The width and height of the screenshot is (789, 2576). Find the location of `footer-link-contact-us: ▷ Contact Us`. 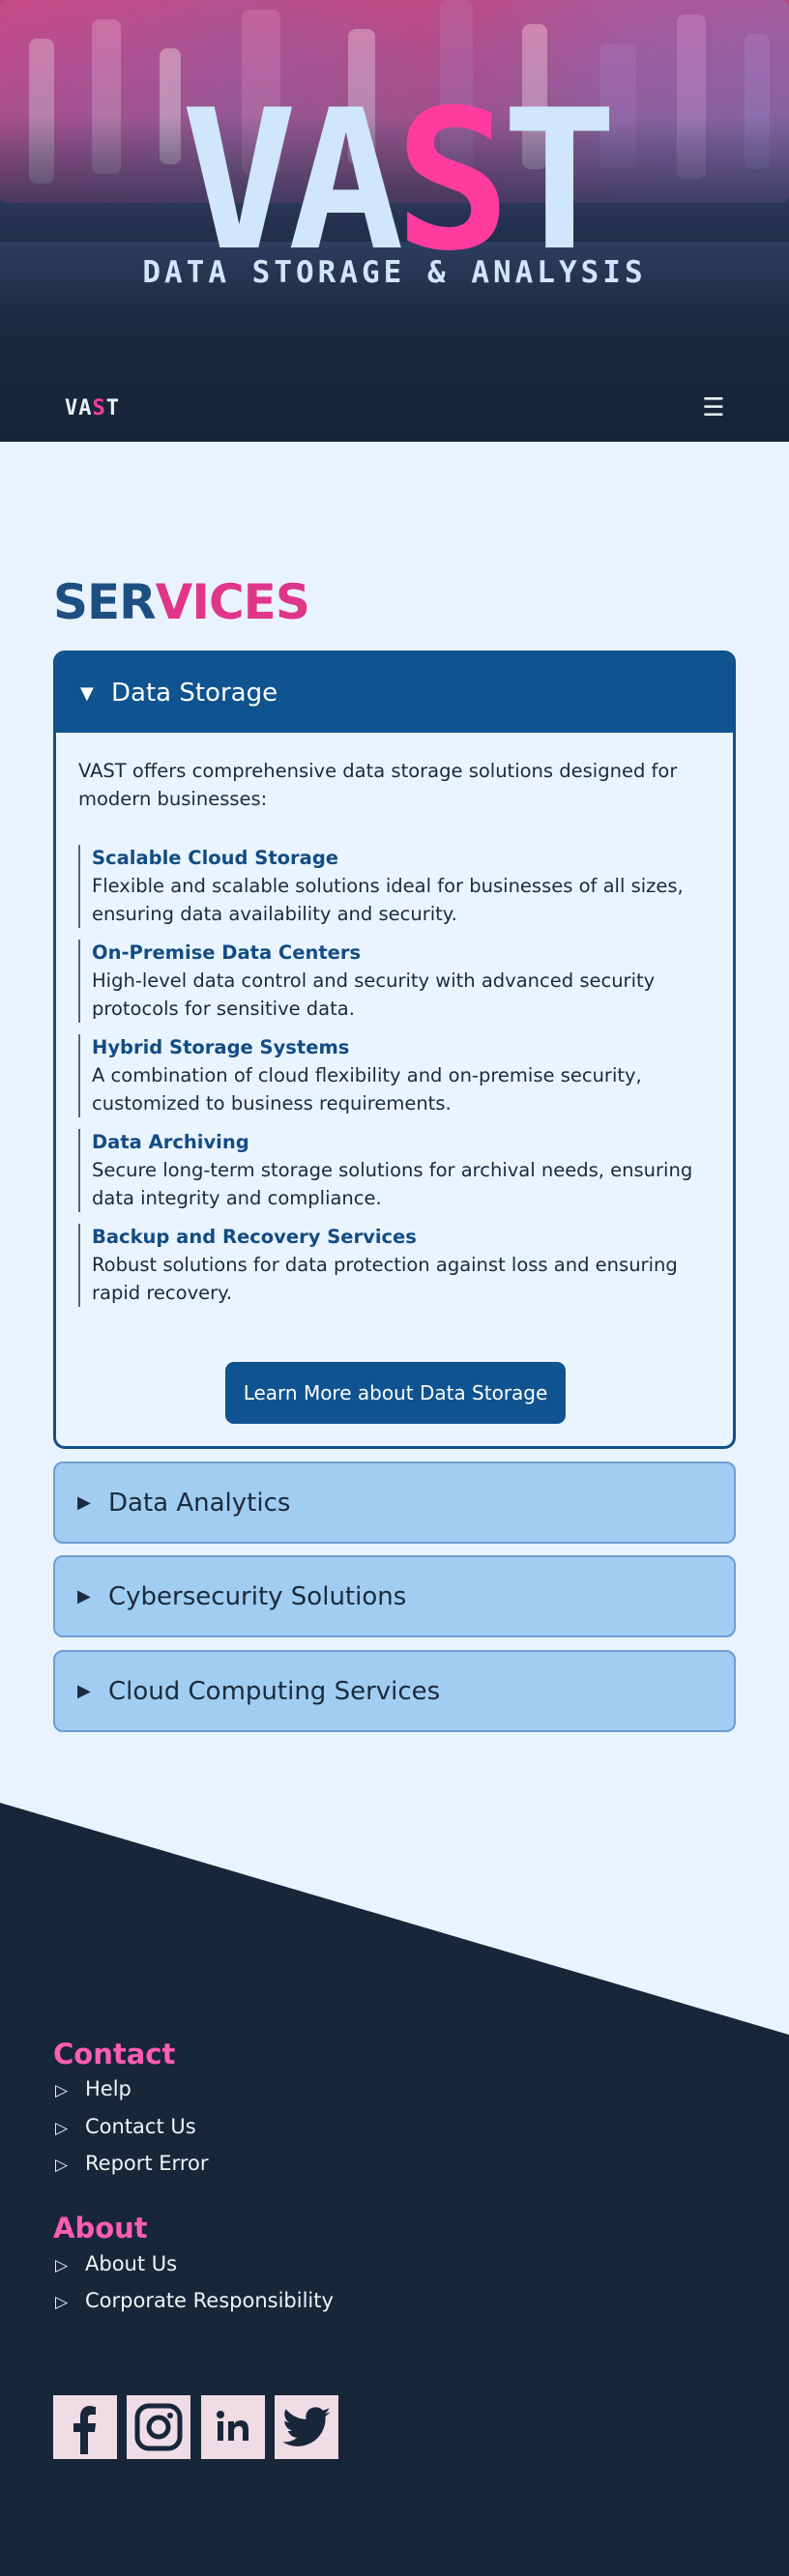

footer-link-contact-us: ▷ Contact Us is located at coordinates (126, 2126).